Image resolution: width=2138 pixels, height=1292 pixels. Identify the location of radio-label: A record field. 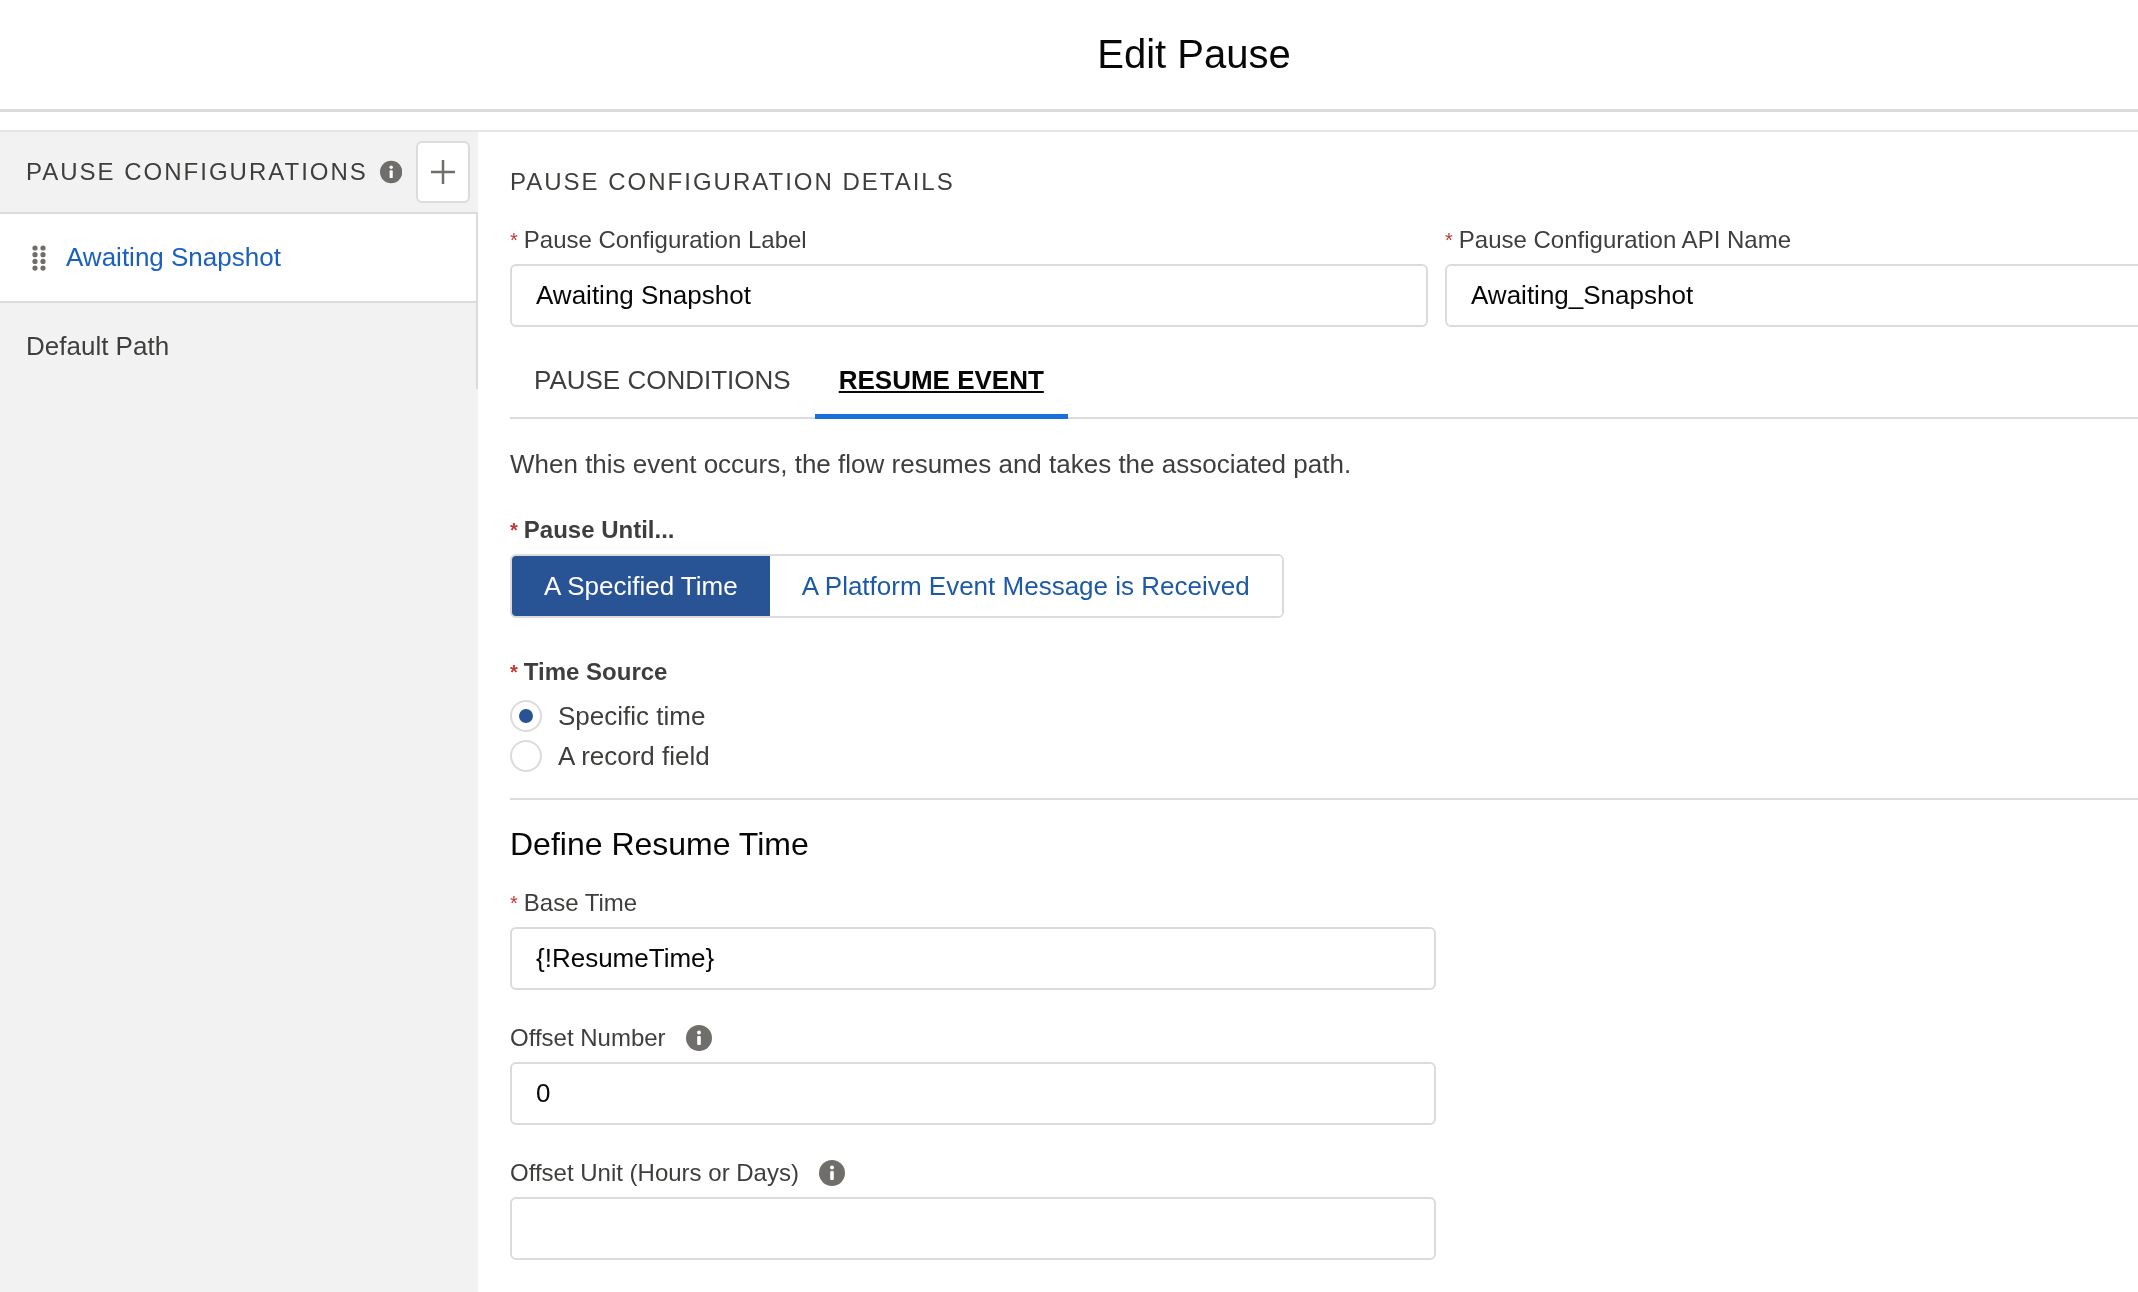
(634, 756).